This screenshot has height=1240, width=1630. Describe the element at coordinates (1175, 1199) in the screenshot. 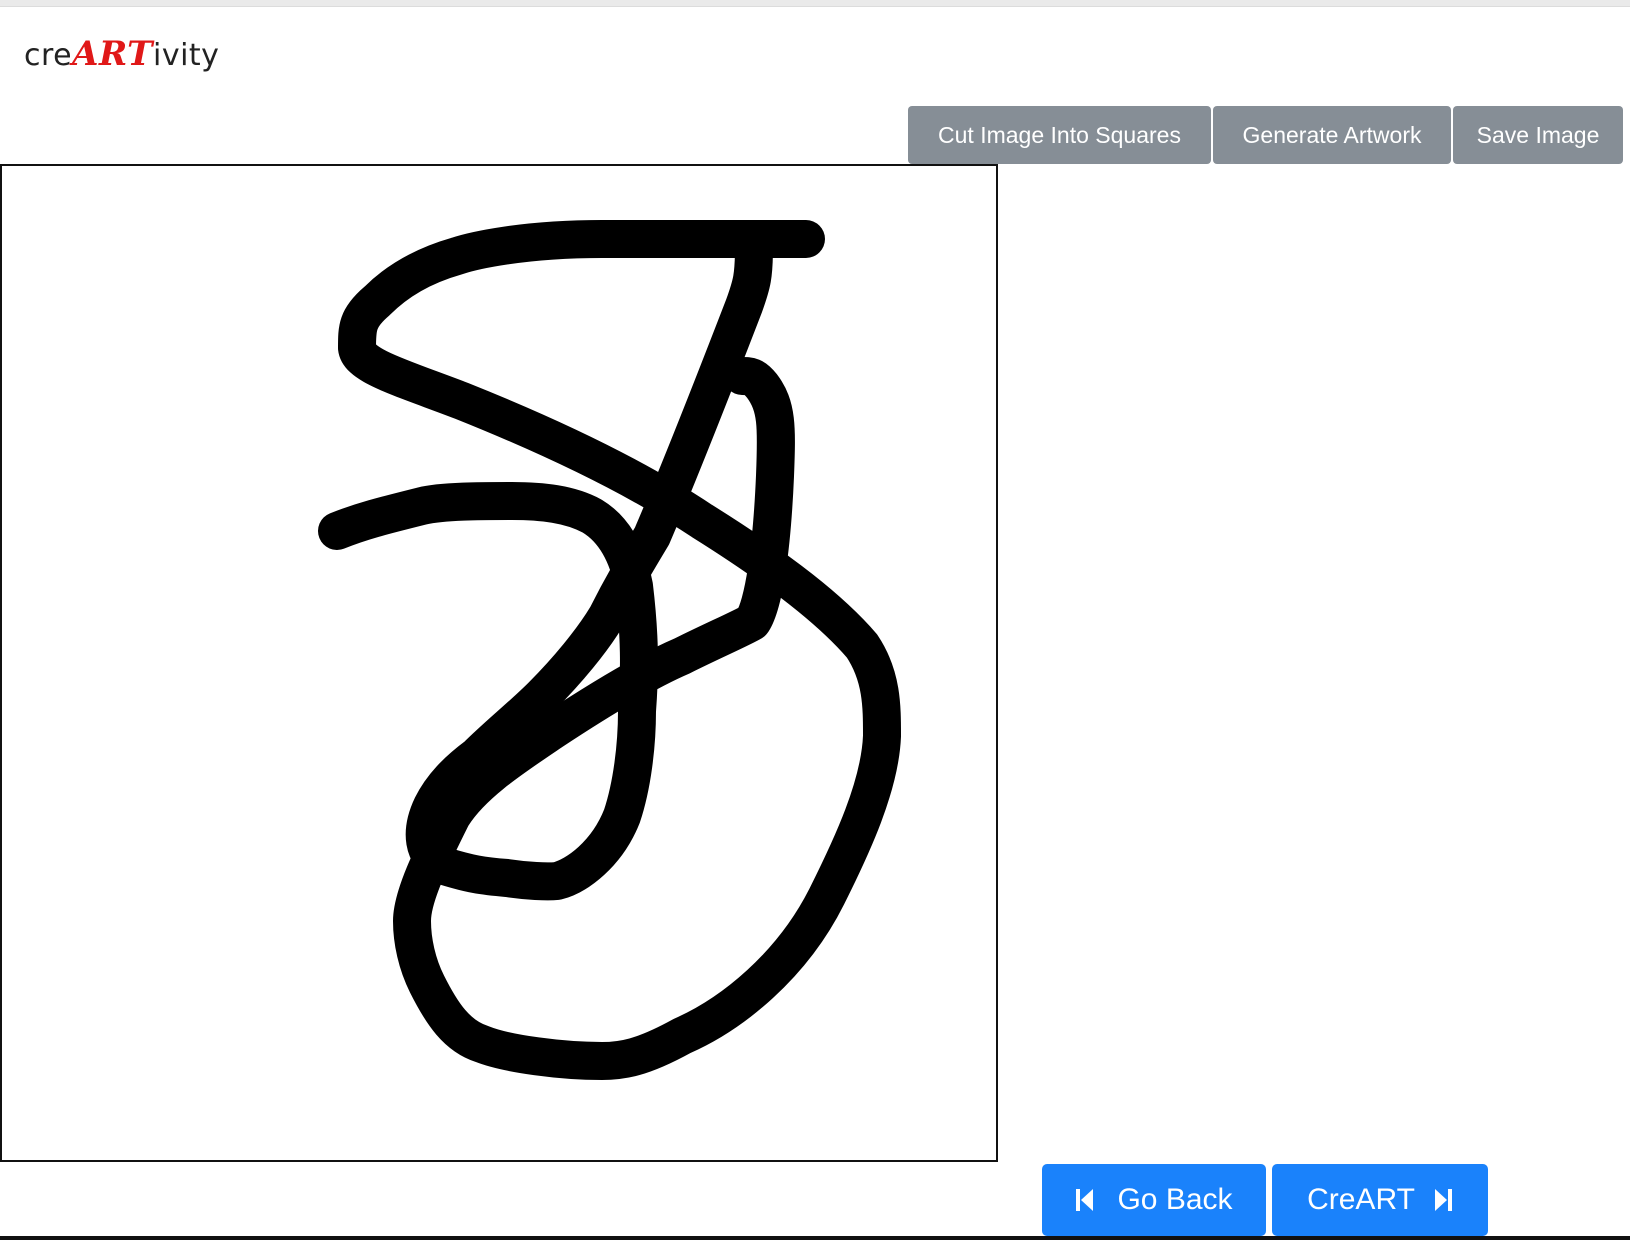

I see `go-back-label: Go Back` at that location.